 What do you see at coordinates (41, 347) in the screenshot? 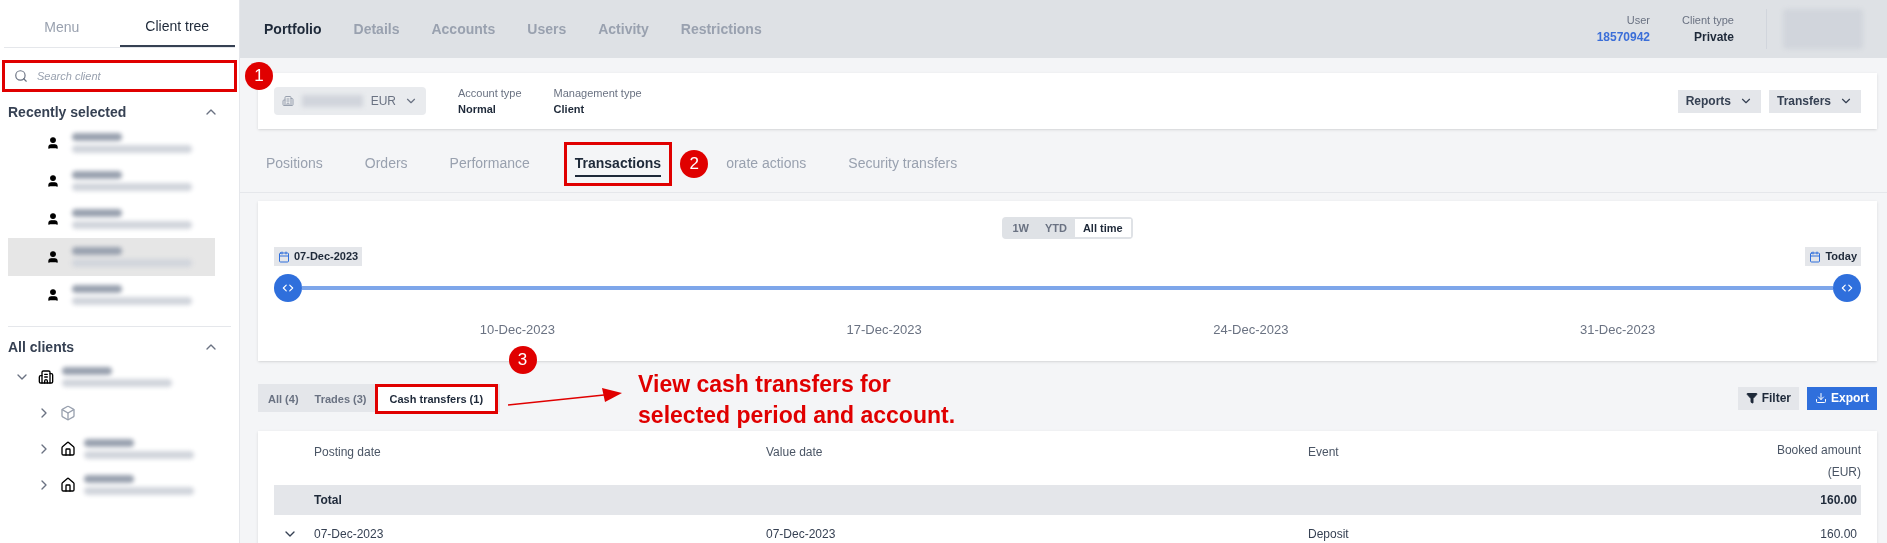
I see `section-title: All clients` at bounding box center [41, 347].